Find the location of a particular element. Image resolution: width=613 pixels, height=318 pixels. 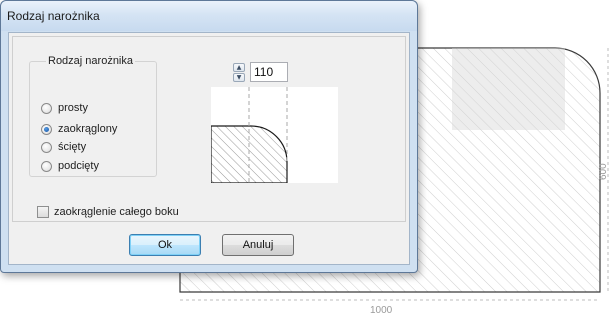

radio-rounded: zaokrąglony is located at coordinates (79, 129).